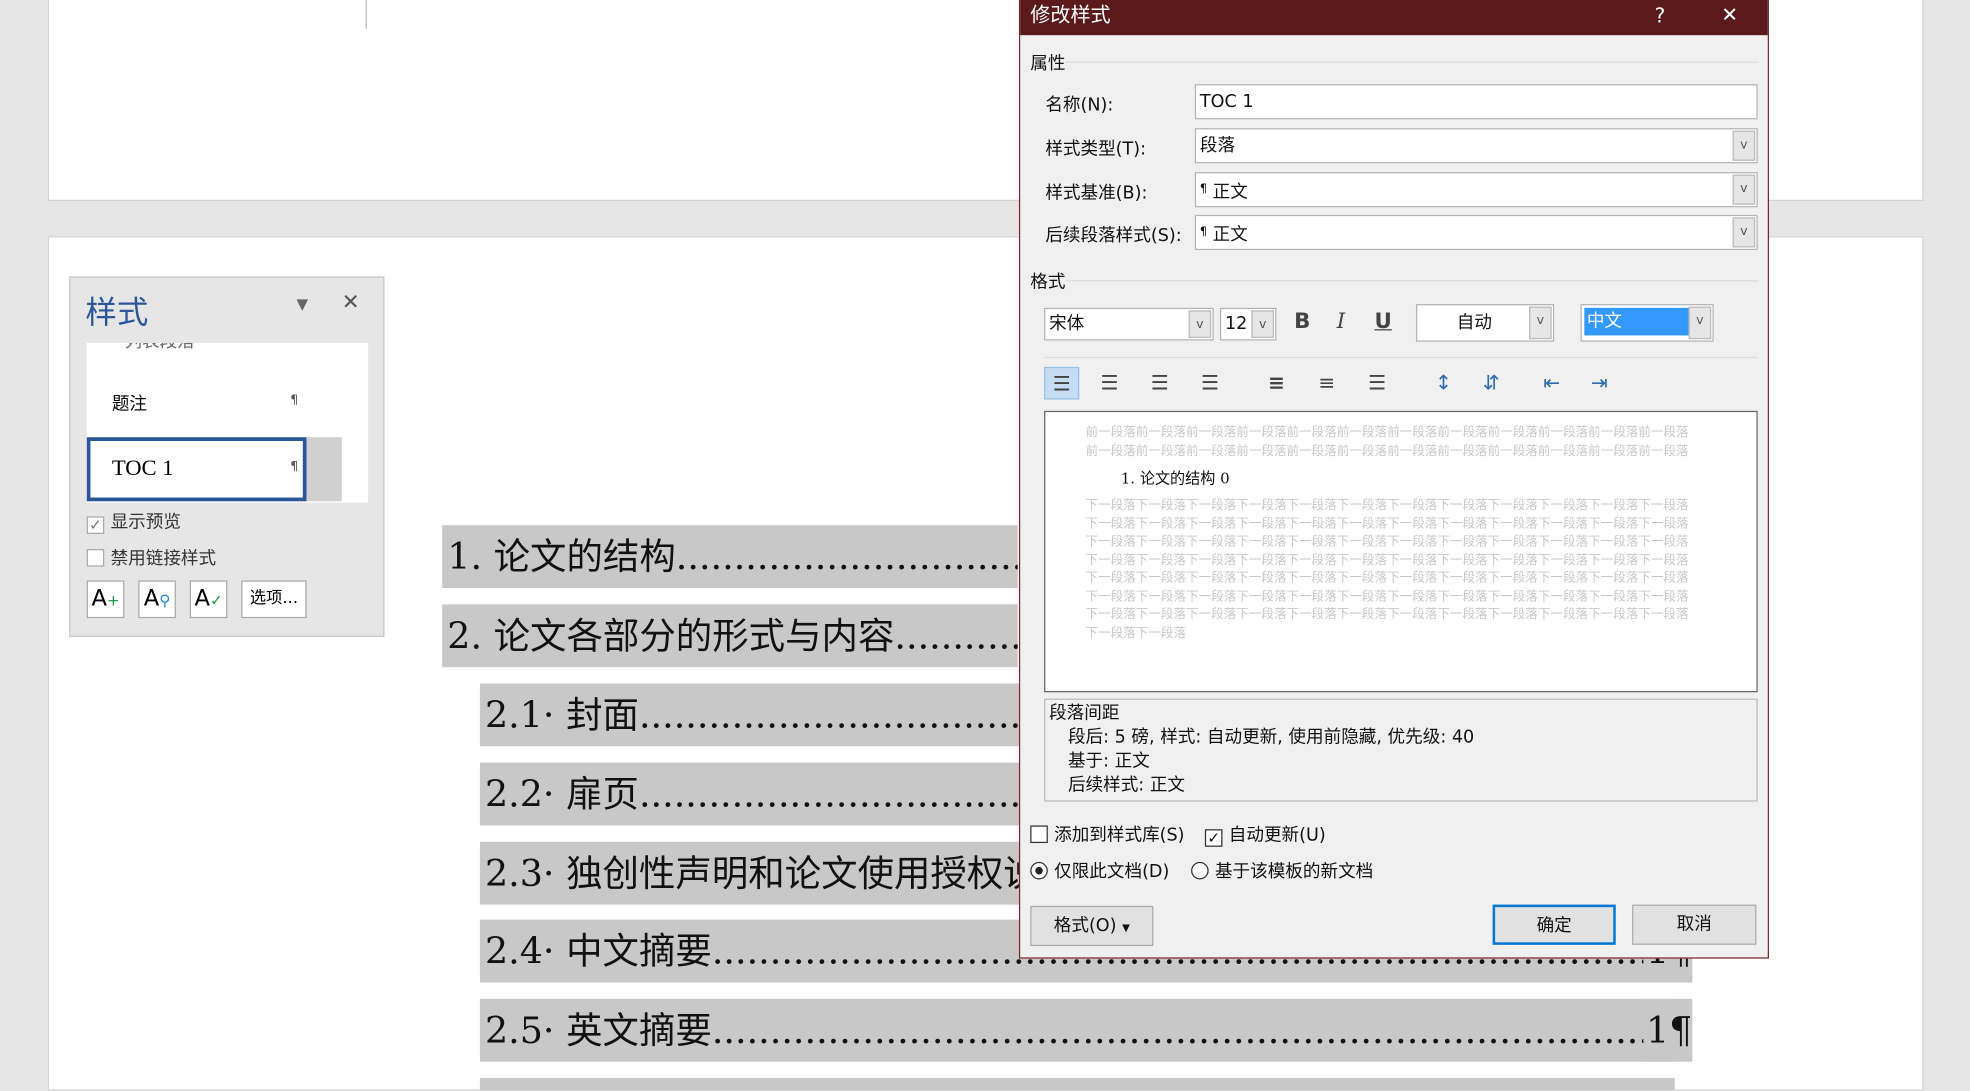  Describe the element at coordinates (1079, 105) in the screenshot. I see `name-label: 名称(N):` at that location.